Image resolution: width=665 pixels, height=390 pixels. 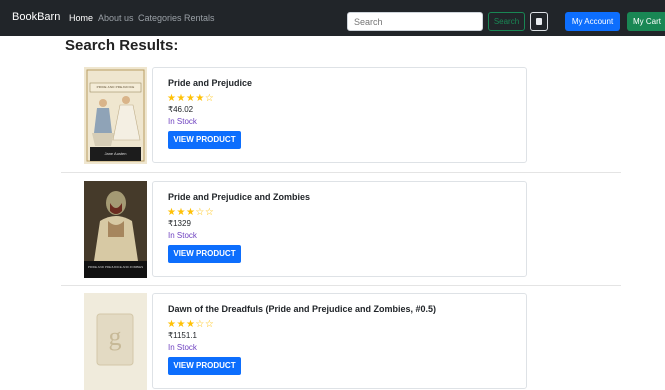 I want to click on square-icon, so click(x=539, y=21).